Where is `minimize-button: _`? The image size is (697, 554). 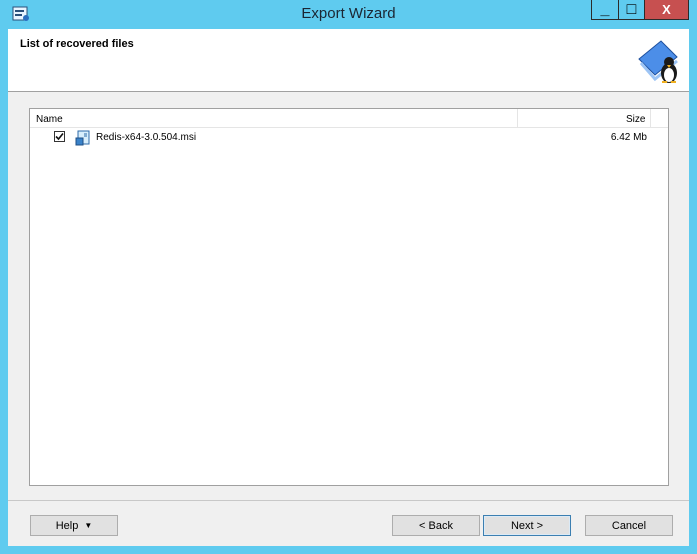 minimize-button: _ is located at coordinates (604, 10).